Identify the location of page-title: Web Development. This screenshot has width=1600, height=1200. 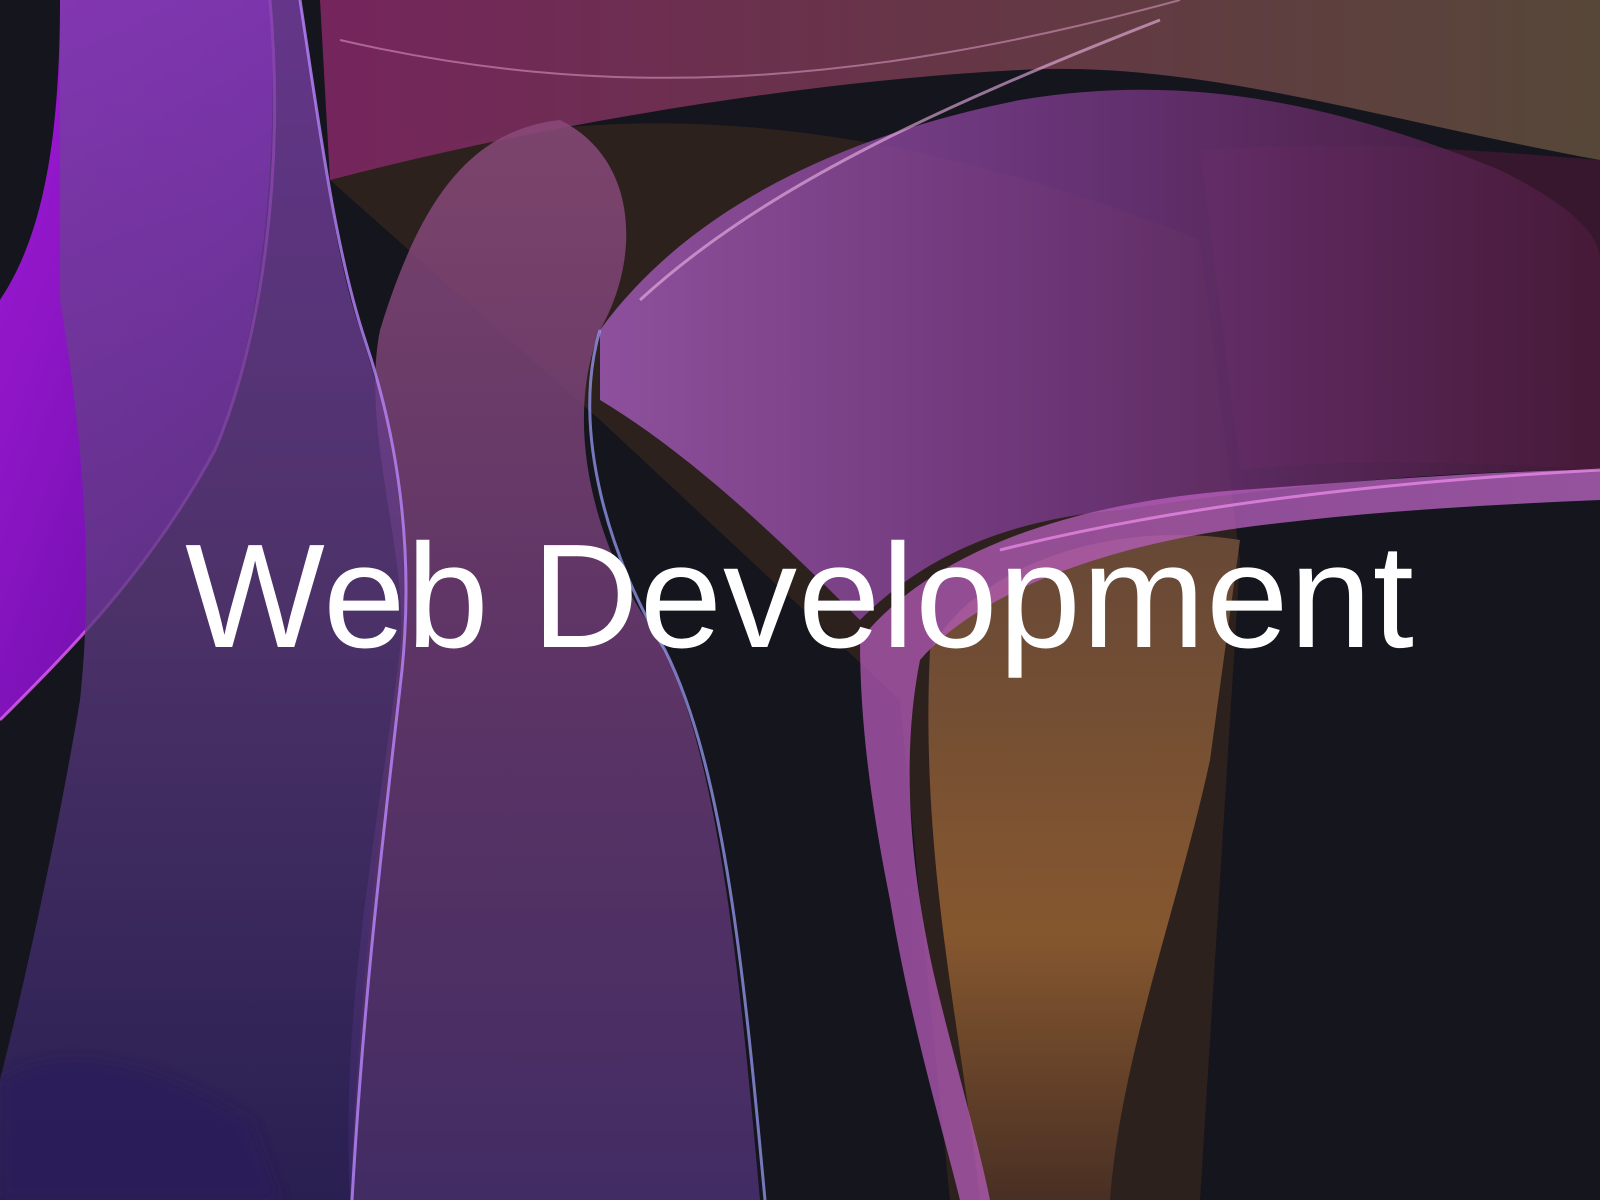
(800, 596).